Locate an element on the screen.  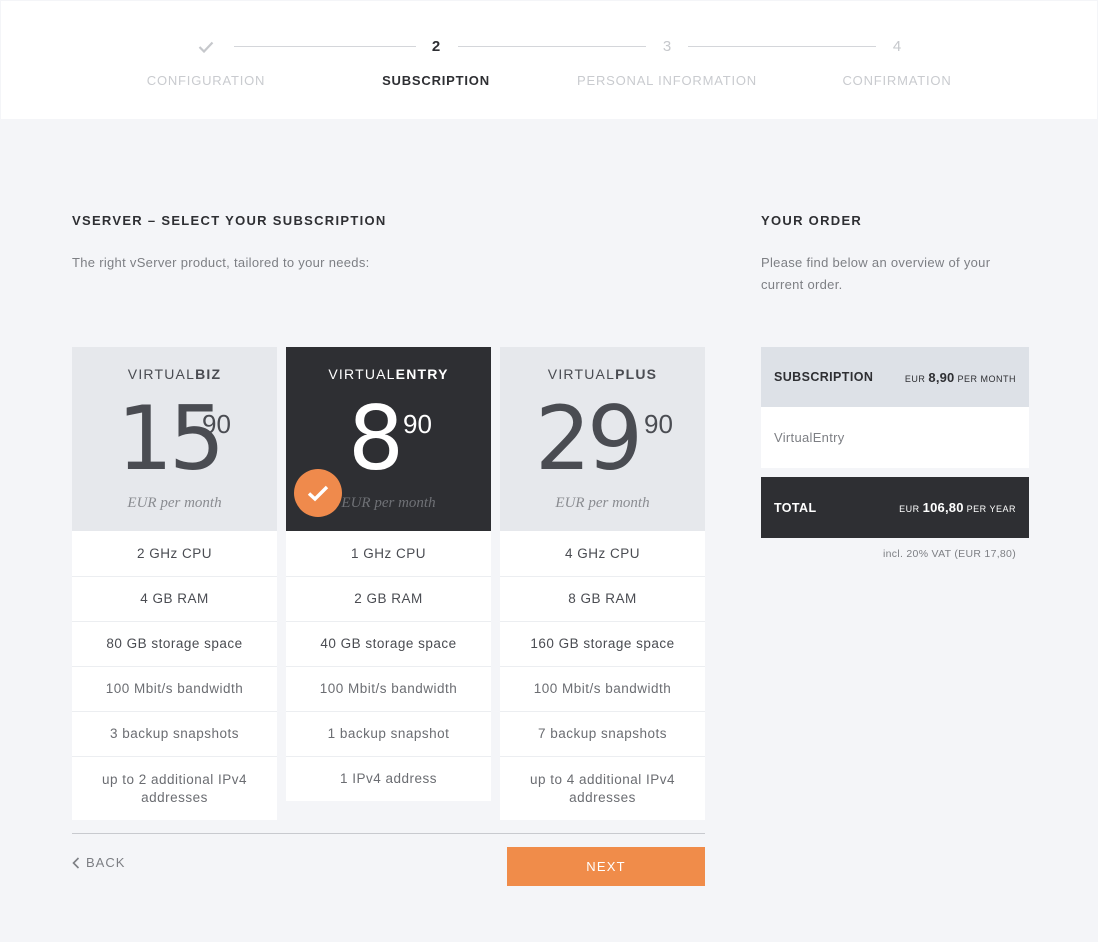
feature-snapshots: 3 backup snapshots is located at coordinates (174, 733).